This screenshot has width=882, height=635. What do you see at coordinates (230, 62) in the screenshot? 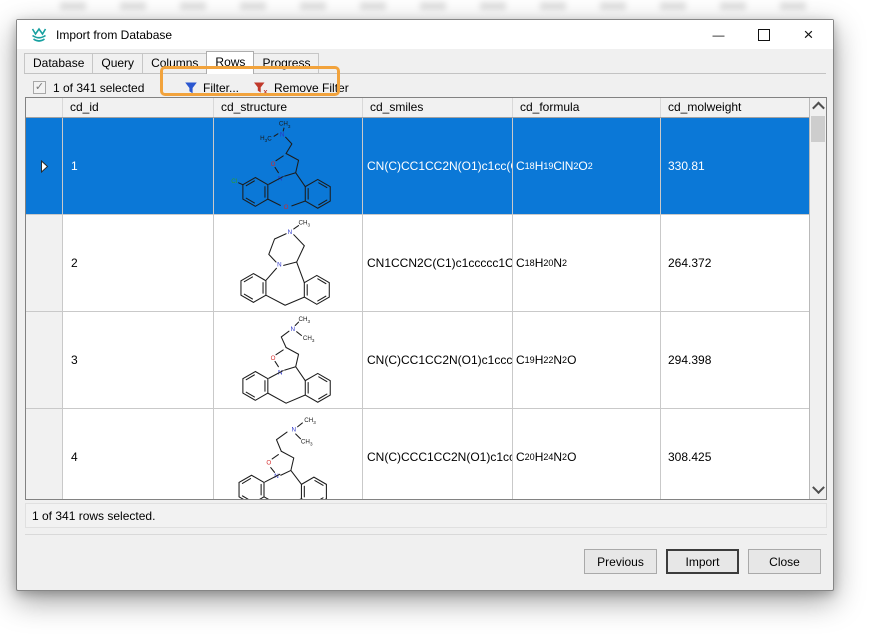
I see `tab-rows: Rows` at bounding box center [230, 62].